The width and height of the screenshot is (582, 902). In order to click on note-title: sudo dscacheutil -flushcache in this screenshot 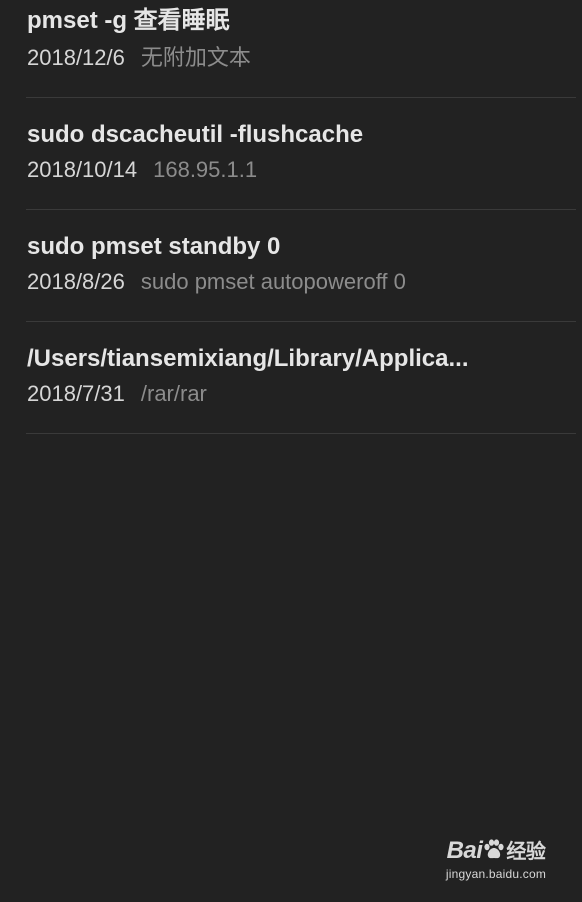, I will do `click(195, 134)`.